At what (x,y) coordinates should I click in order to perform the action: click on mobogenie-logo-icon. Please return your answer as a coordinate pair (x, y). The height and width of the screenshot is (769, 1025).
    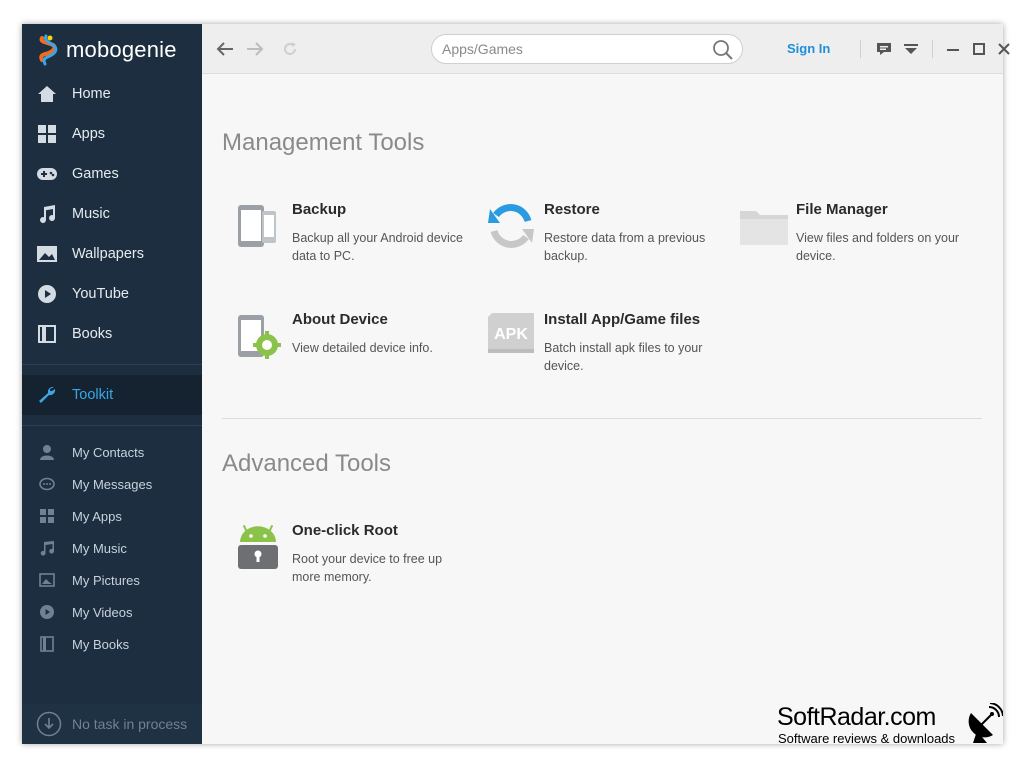
    Looking at the image, I should click on (48, 50).